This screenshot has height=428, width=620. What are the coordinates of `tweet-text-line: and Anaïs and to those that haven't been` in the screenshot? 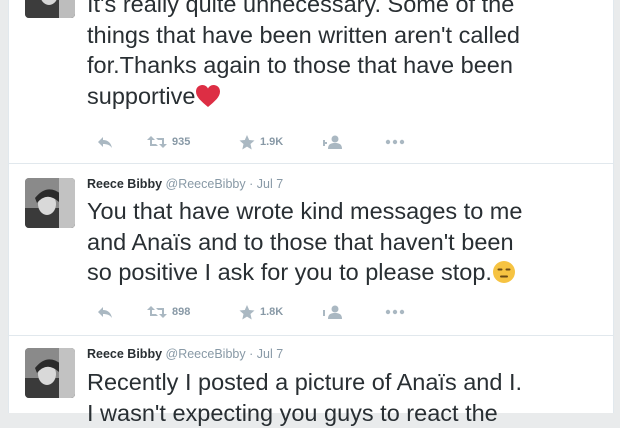 It's located at (347, 242).